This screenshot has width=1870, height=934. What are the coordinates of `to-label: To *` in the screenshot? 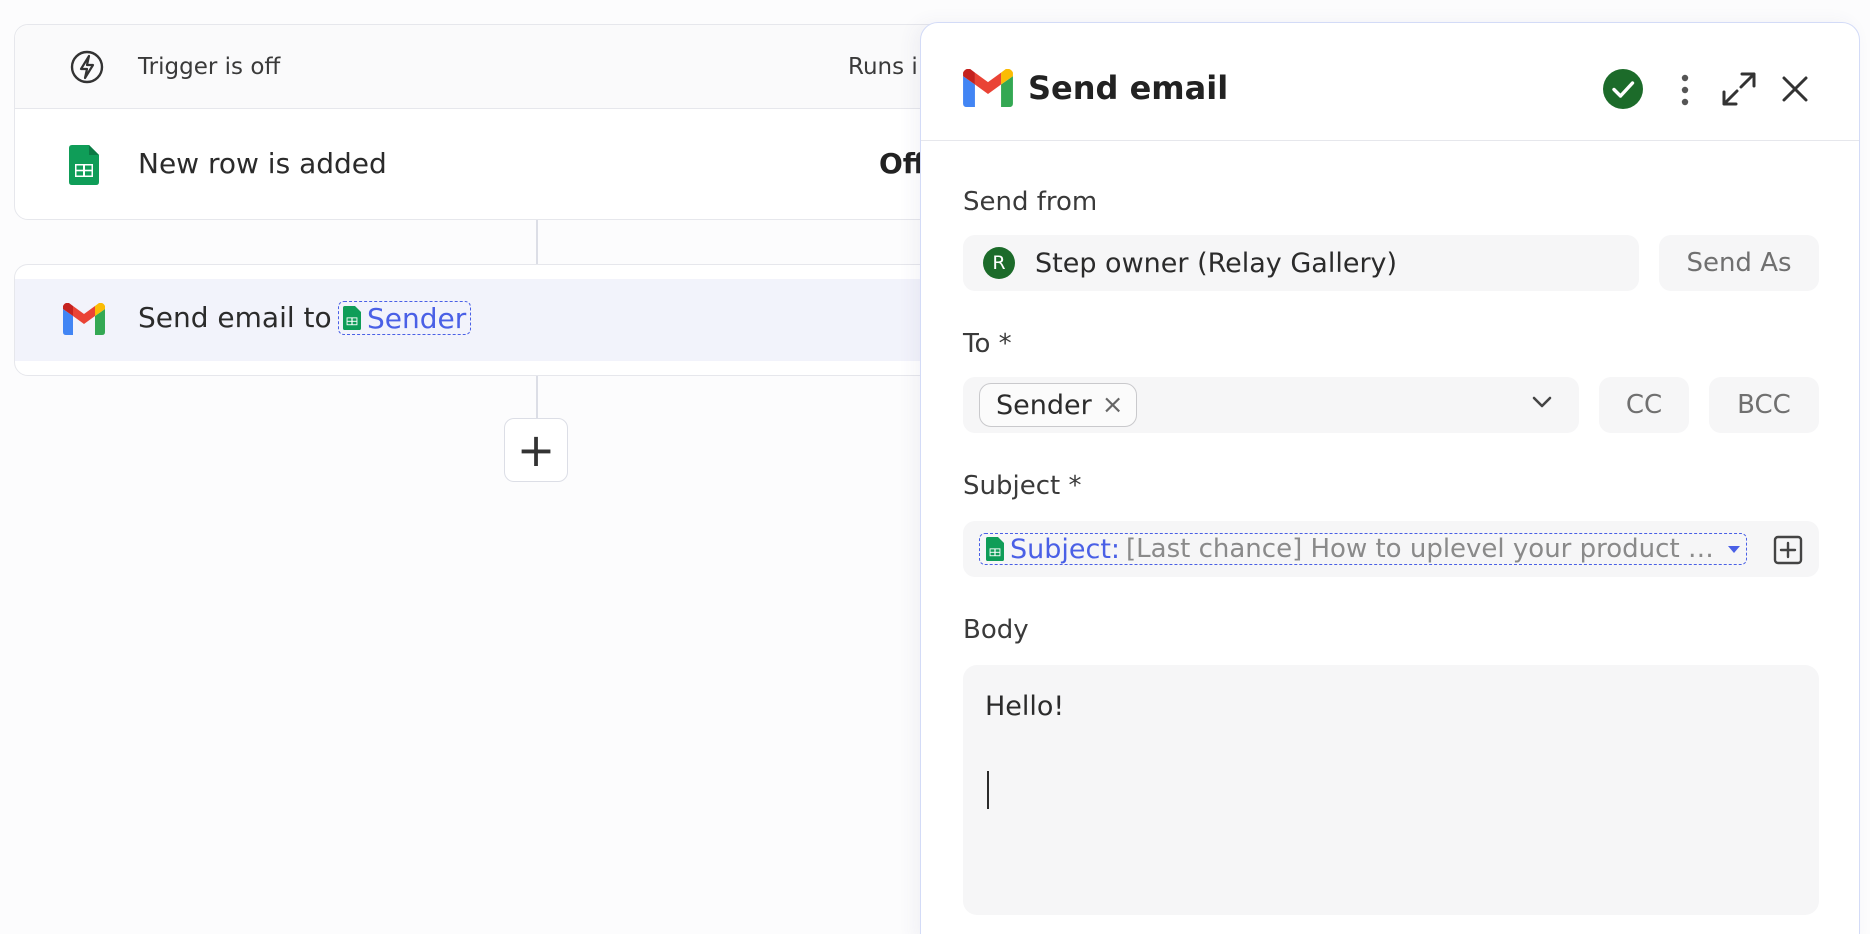 It's located at (987, 344).